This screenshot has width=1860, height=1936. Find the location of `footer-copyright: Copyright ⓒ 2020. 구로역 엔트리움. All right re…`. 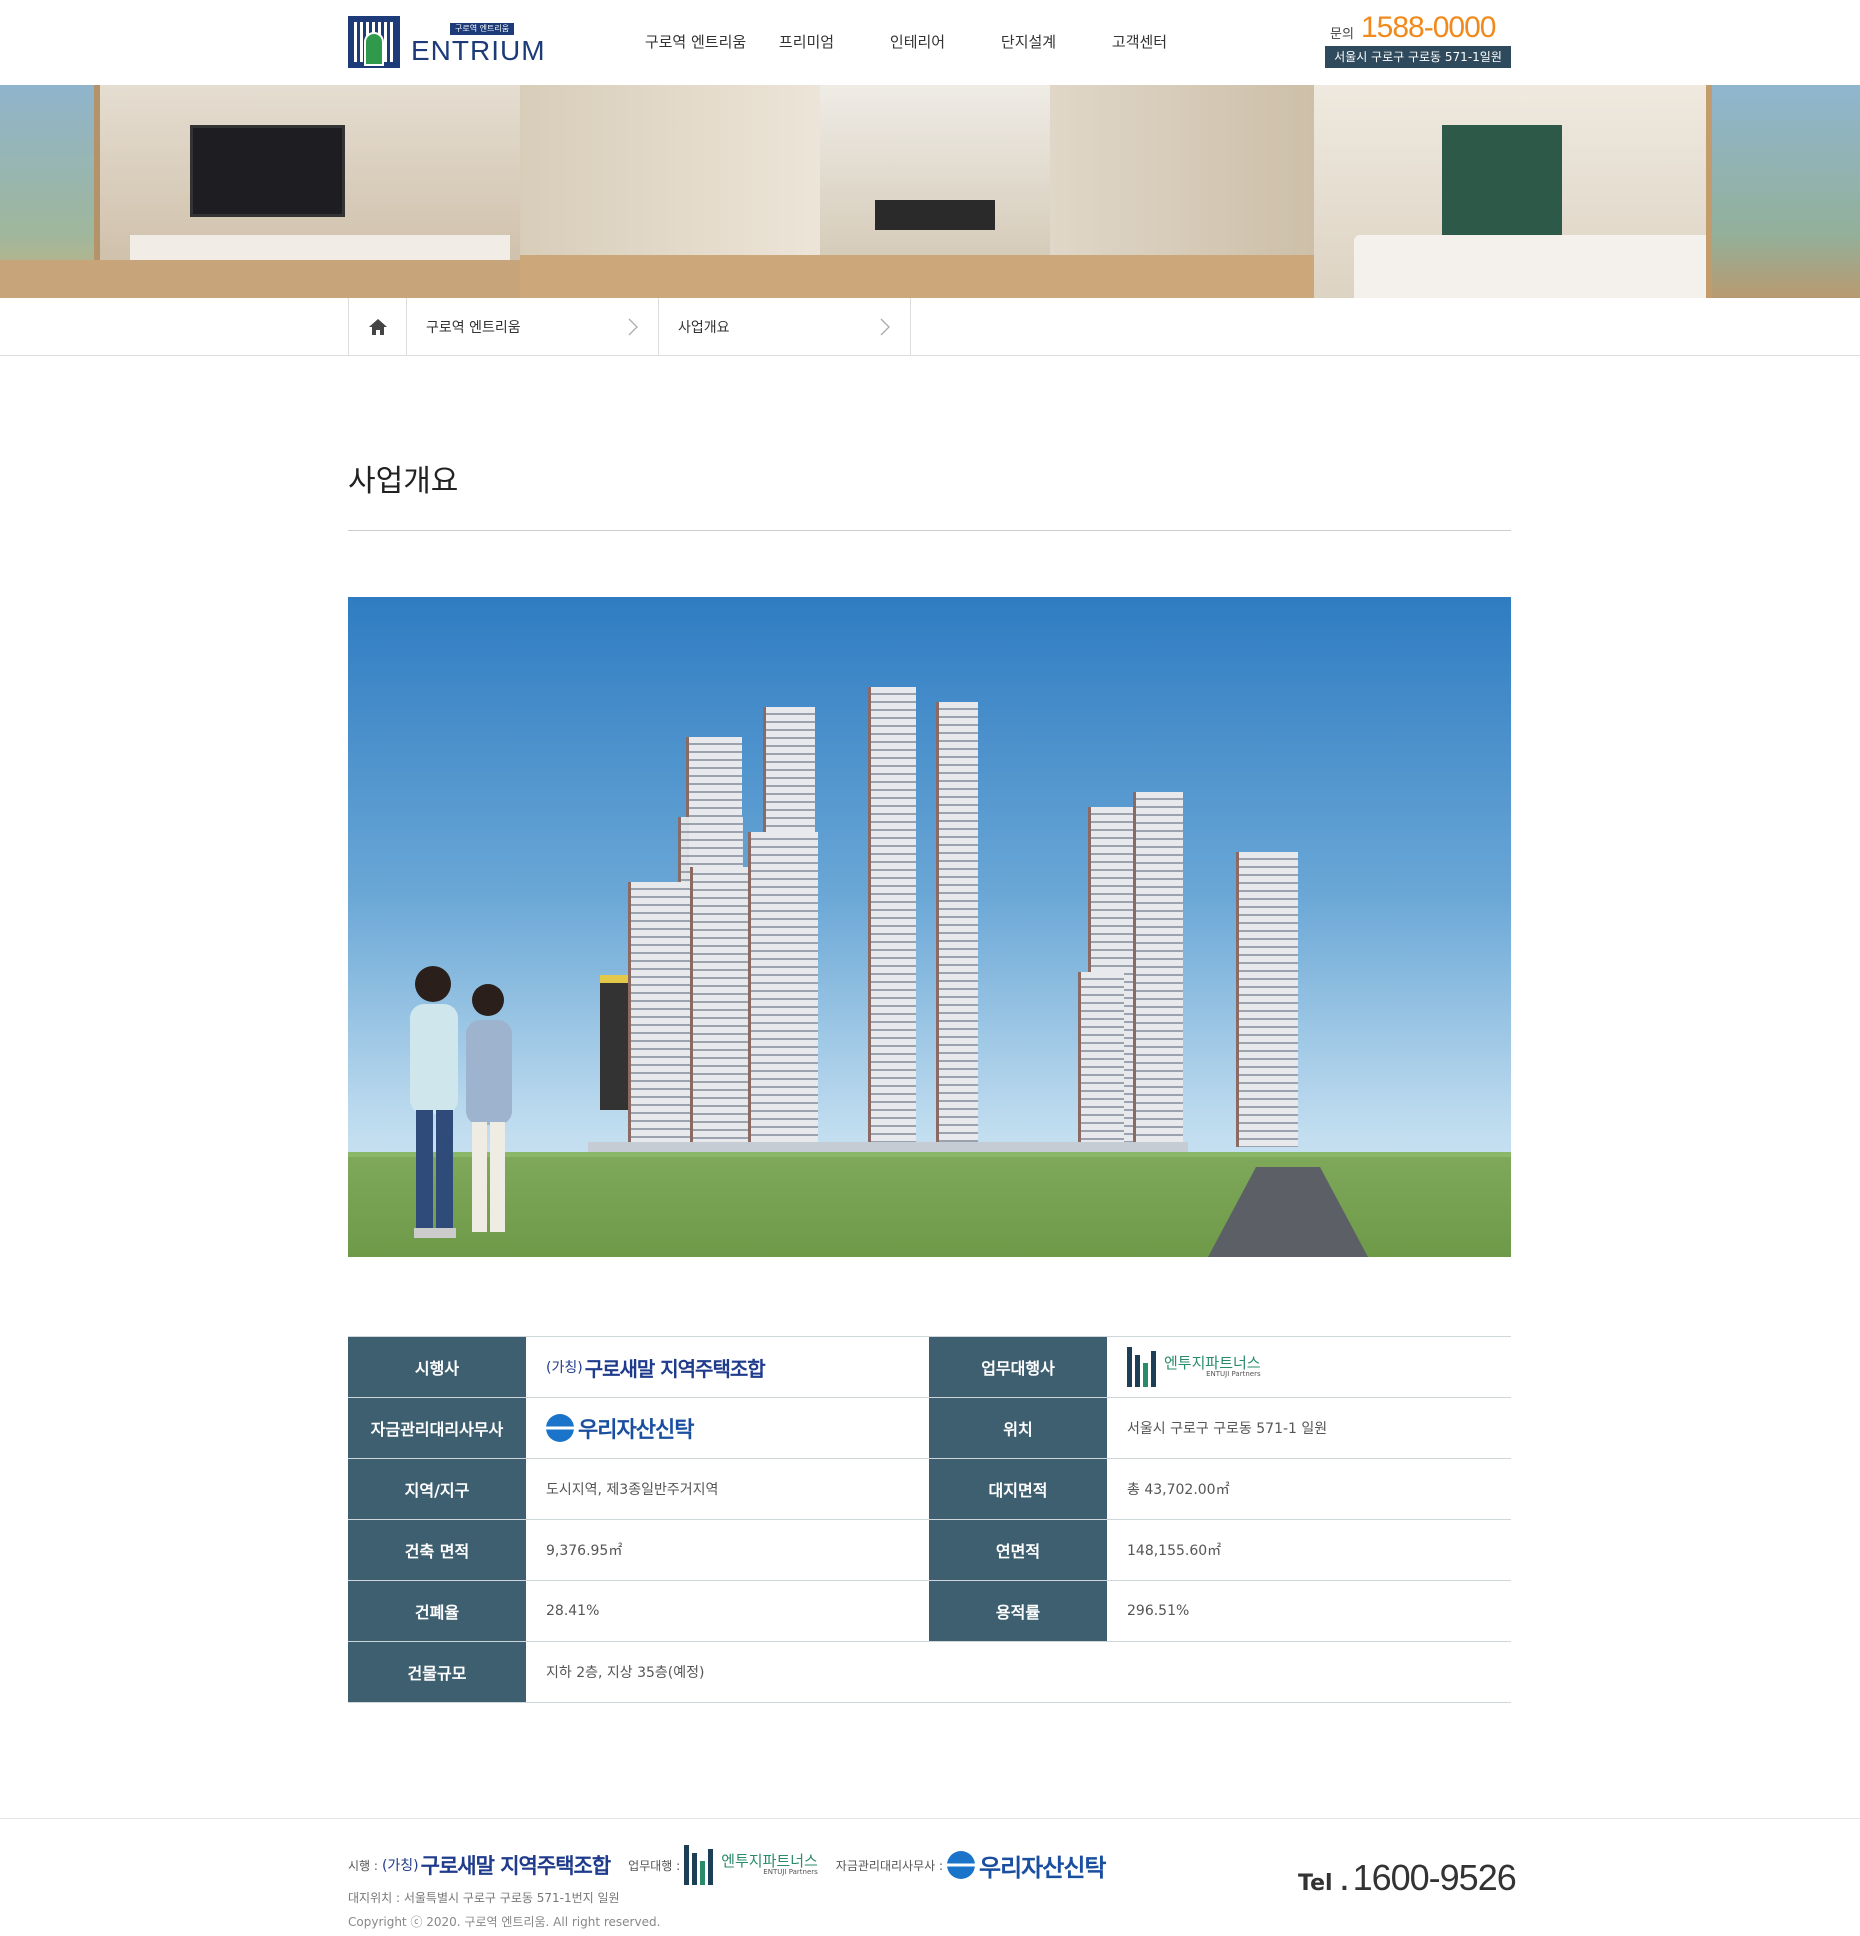

footer-copyright: Copyright ⓒ 2020. 구로역 엔트리움. All right re… is located at coordinates (504, 1922).